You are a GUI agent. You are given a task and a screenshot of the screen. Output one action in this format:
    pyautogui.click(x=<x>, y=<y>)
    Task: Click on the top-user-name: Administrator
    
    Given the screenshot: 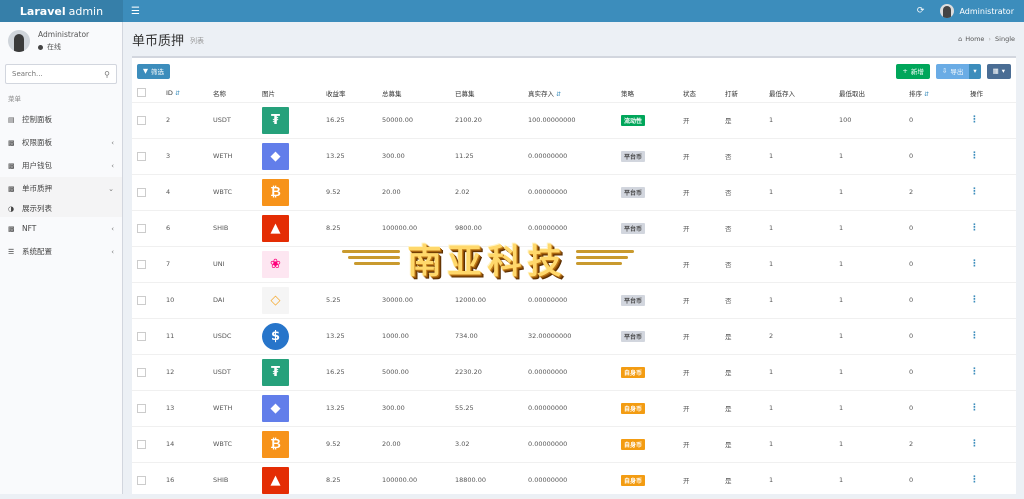 What is the action you would take?
    pyautogui.click(x=986, y=11)
    